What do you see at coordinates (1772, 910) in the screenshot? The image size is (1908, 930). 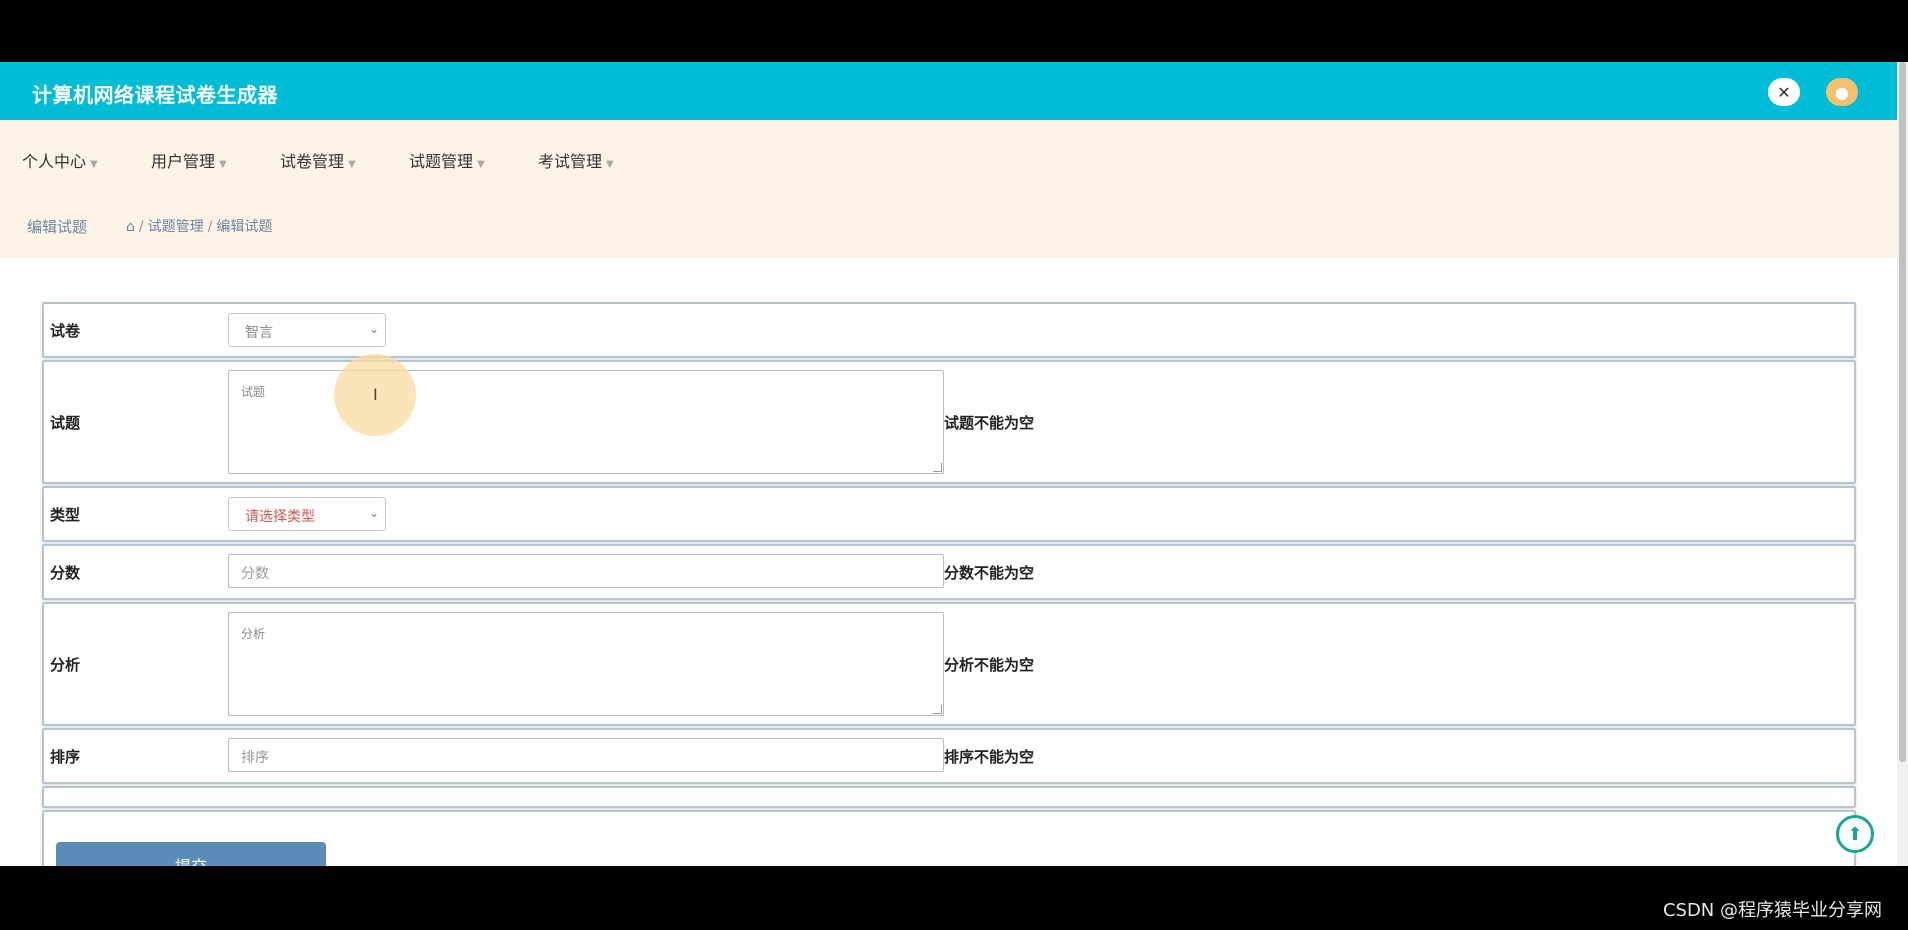 I see `watermark: CSDN @程序猿毕业分享网` at bounding box center [1772, 910].